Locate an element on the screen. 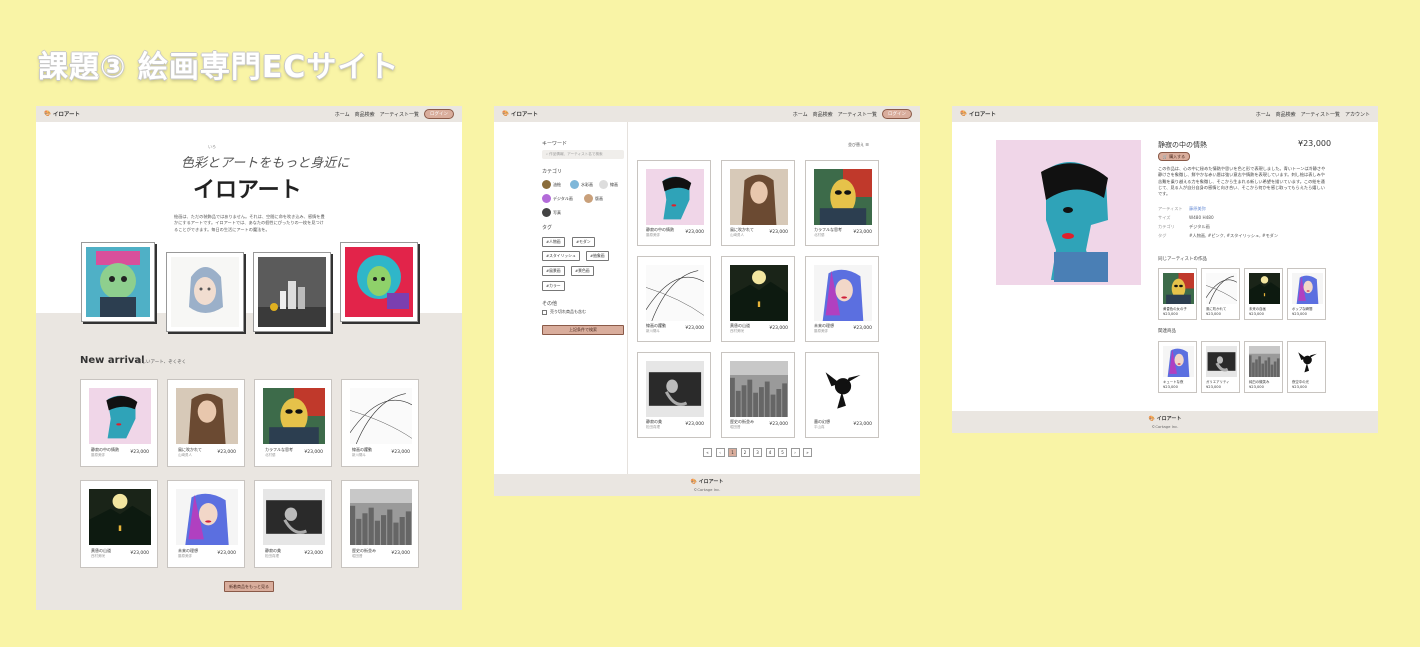  tag-option: #カラー is located at coordinates (553, 286).